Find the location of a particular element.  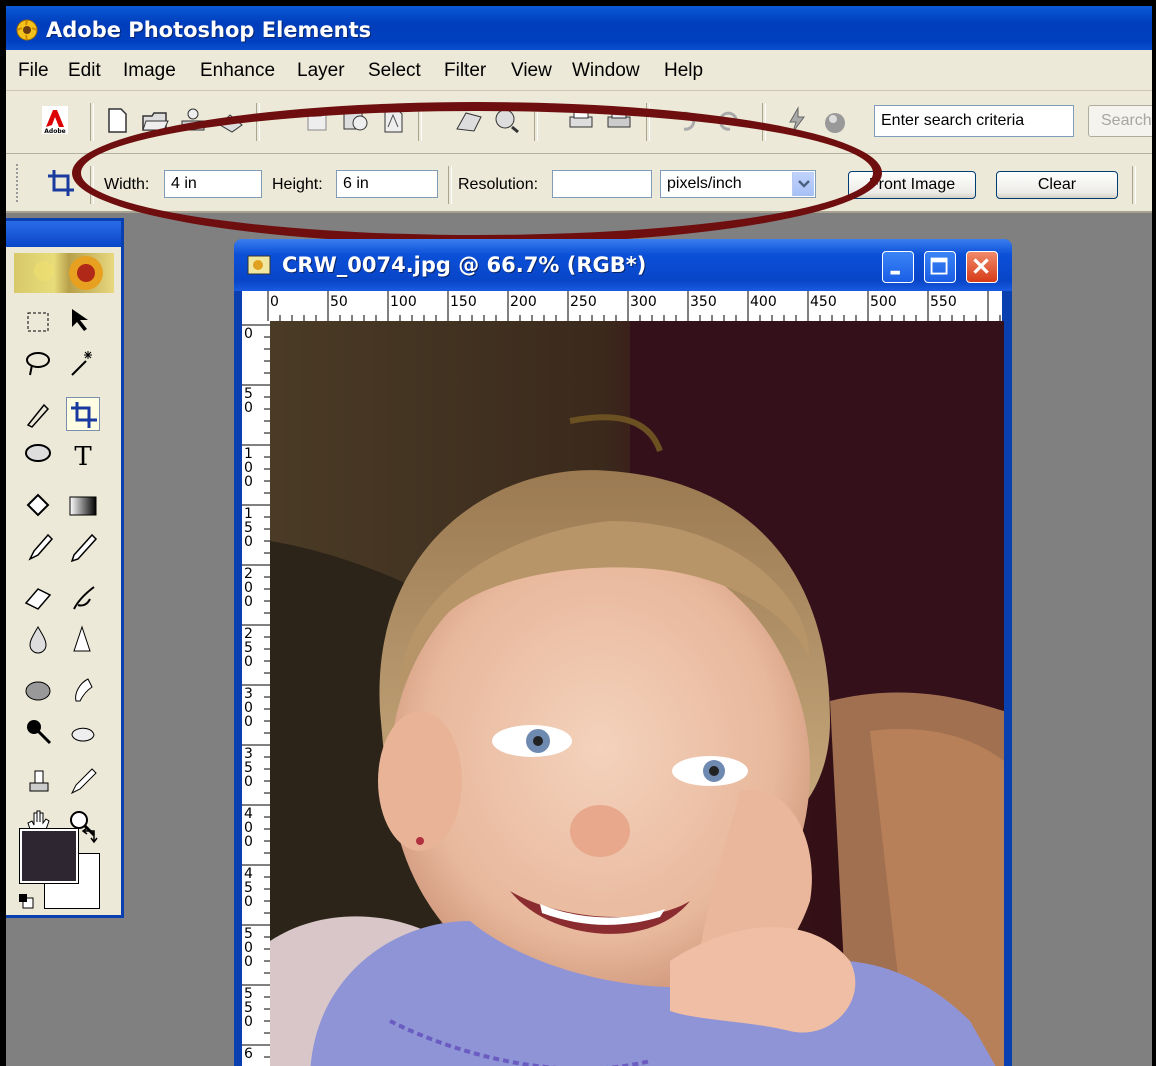

ruler-v-label: 2 0 0 is located at coordinates (248, 588).